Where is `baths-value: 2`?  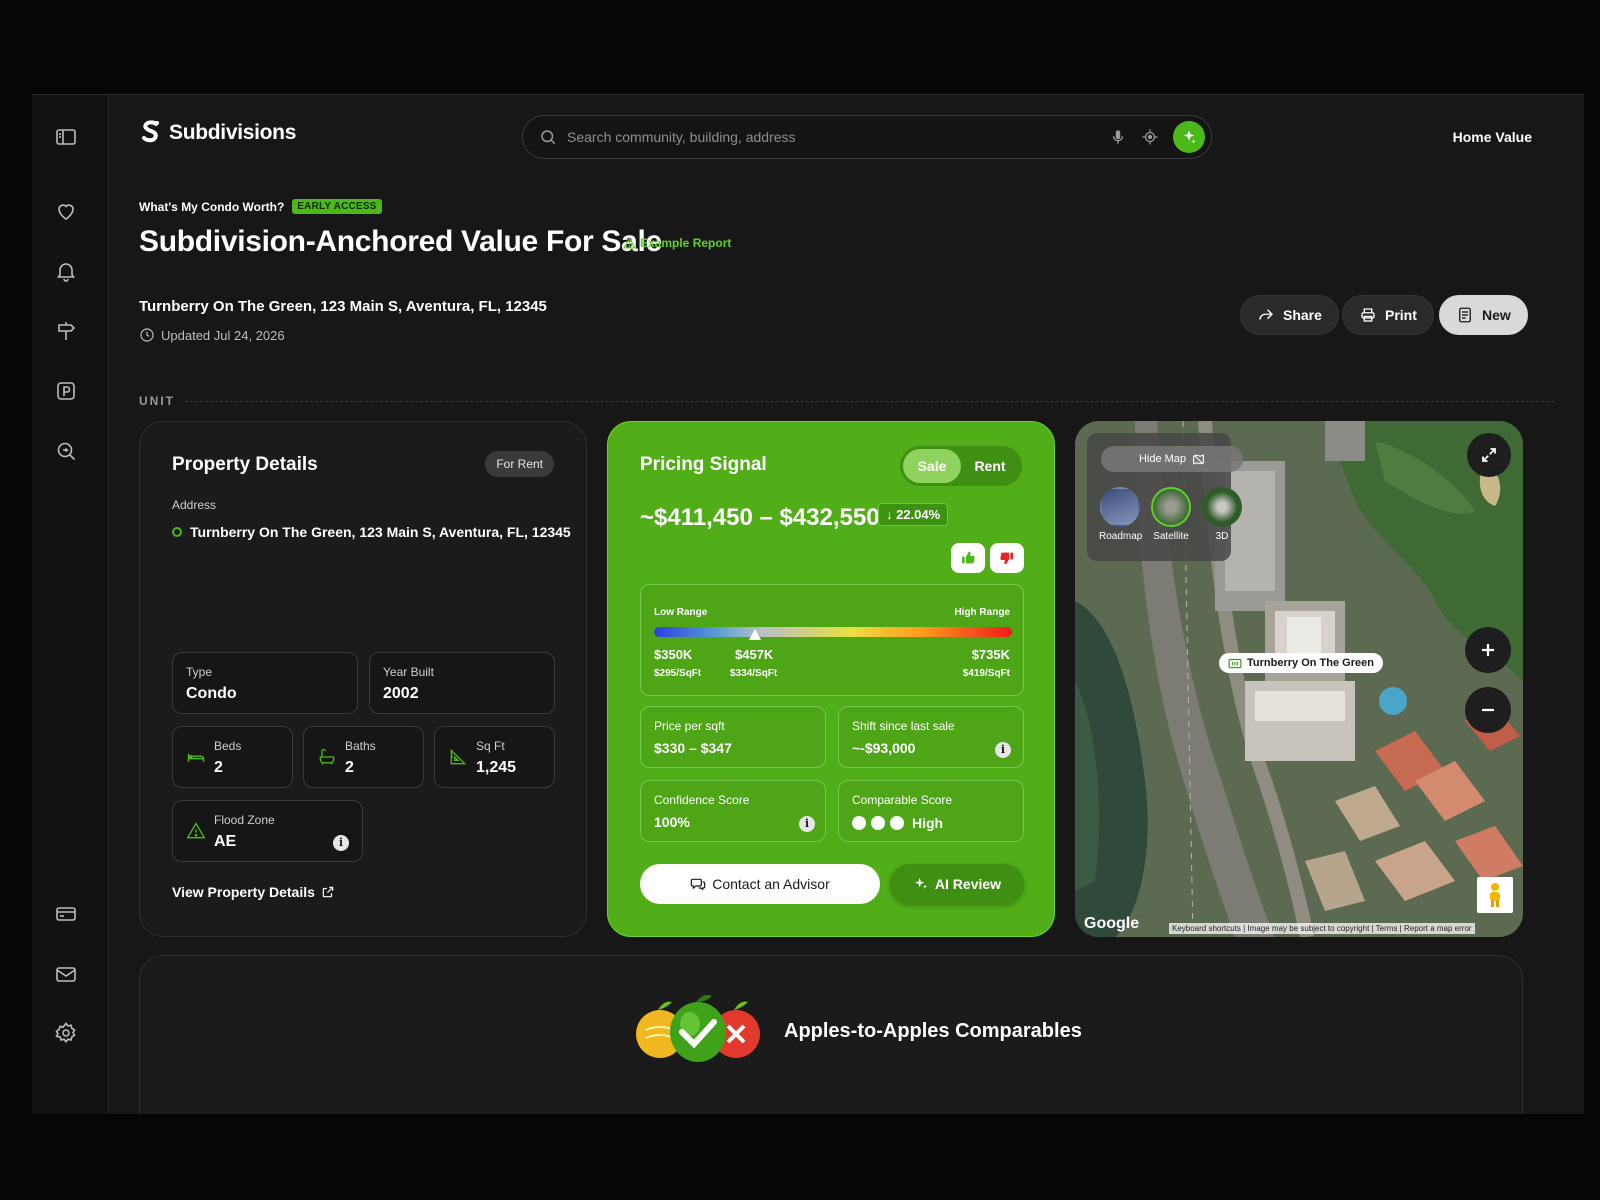
baths-value: 2 is located at coordinates (349, 767).